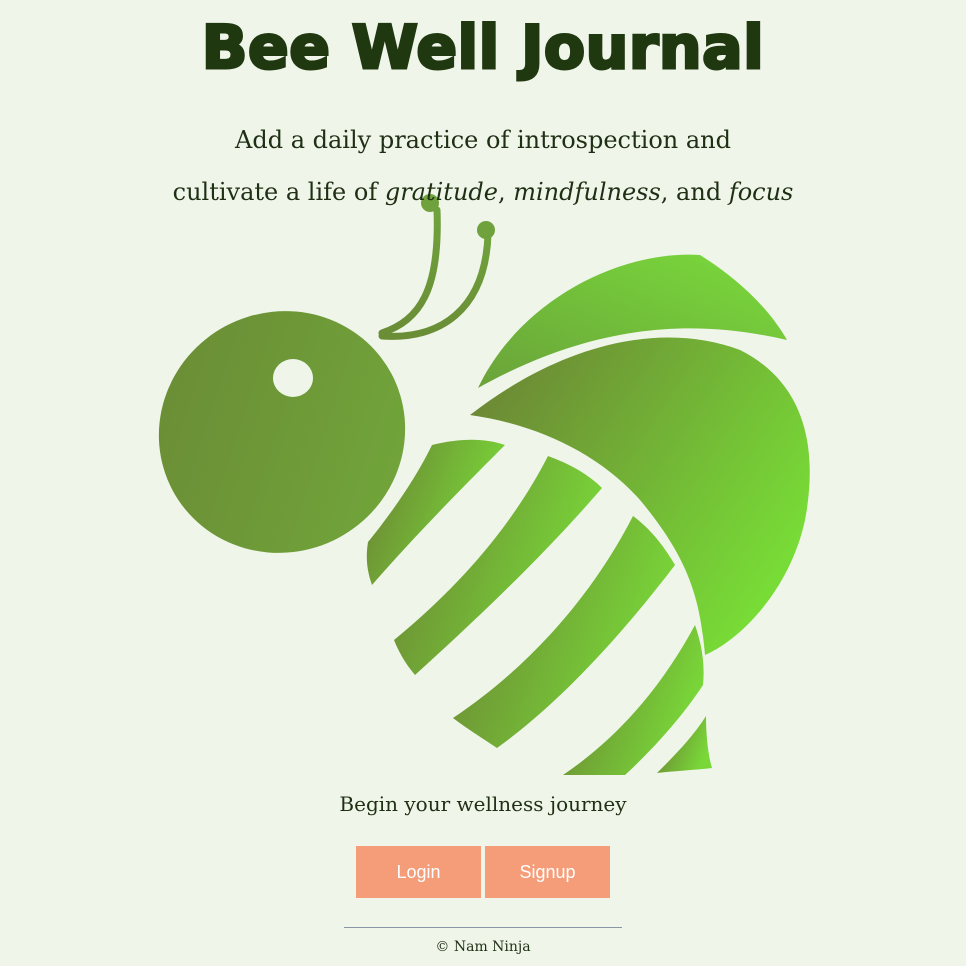  What do you see at coordinates (587, 192) in the screenshot?
I see `tagline-word-mindfulness: mindfulness` at bounding box center [587, 192].